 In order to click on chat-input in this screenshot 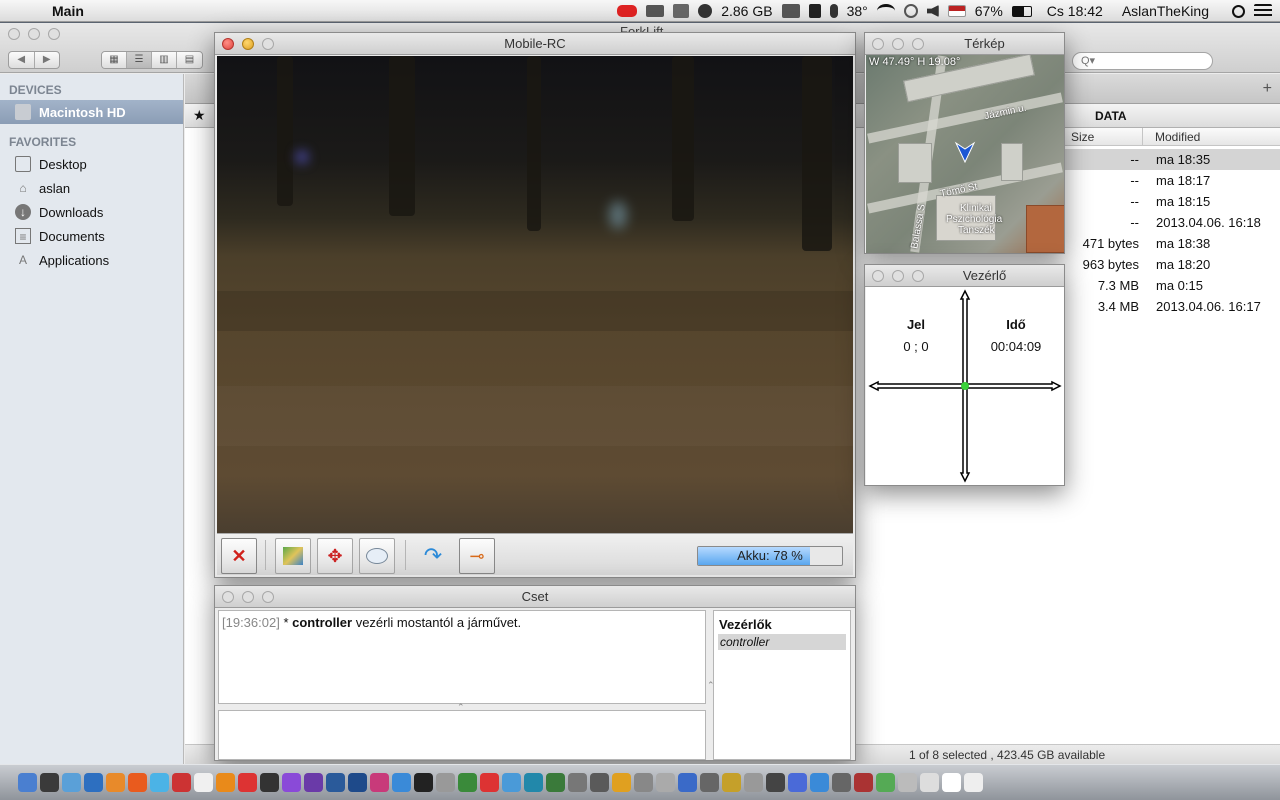, I will do `click(462, 735)`.